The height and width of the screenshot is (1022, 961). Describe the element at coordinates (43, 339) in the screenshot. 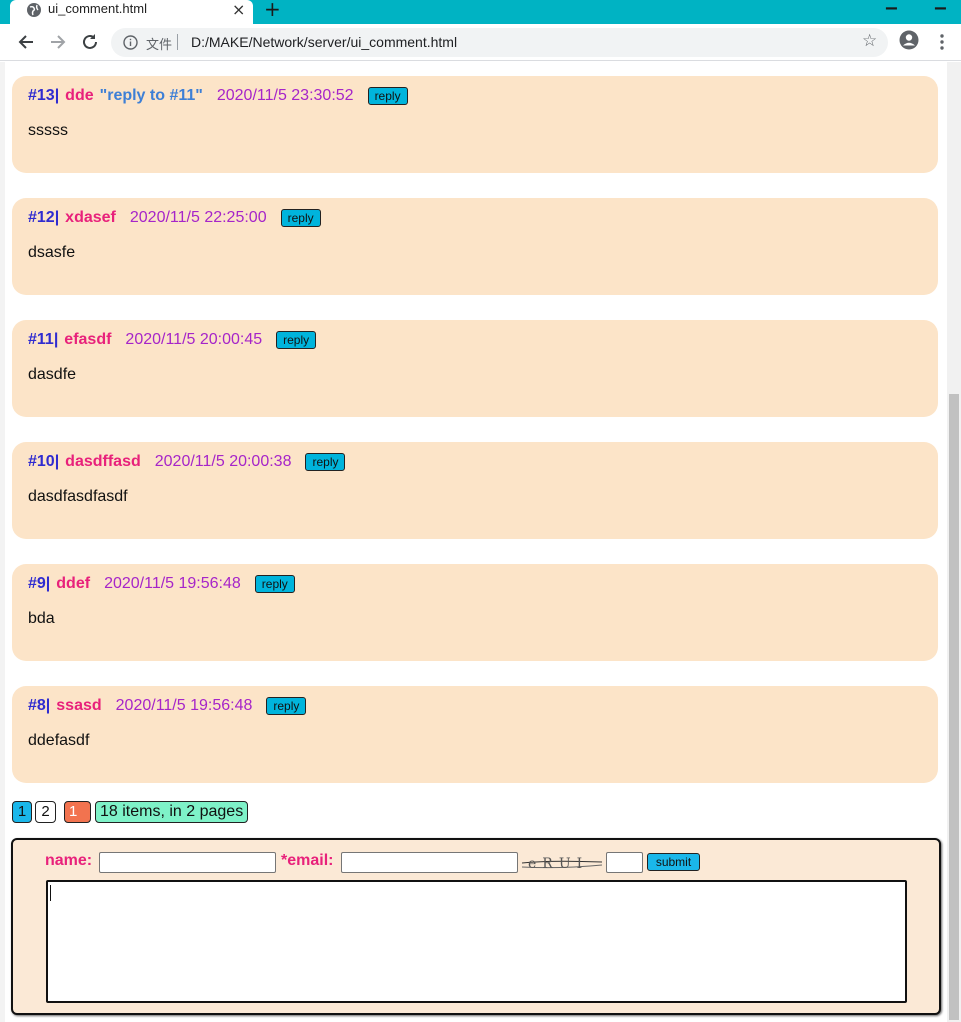

I see `comment-number: #11|` at that location.